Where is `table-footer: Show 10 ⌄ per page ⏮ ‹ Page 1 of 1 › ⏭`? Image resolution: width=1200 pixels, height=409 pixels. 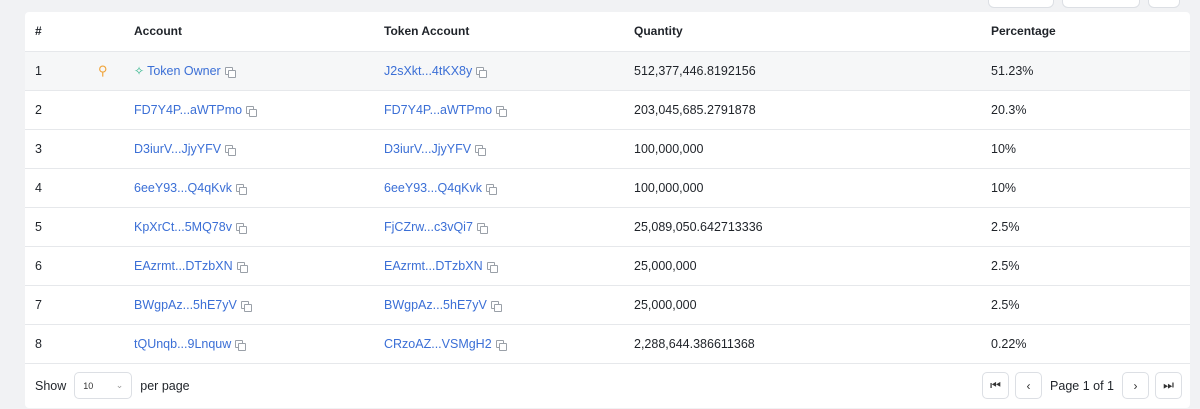 table-footer: Show 10 ⌄ per page ⏮ ‹ Page 1 of 1 › ⏭ is located at coordinates (607, 385).